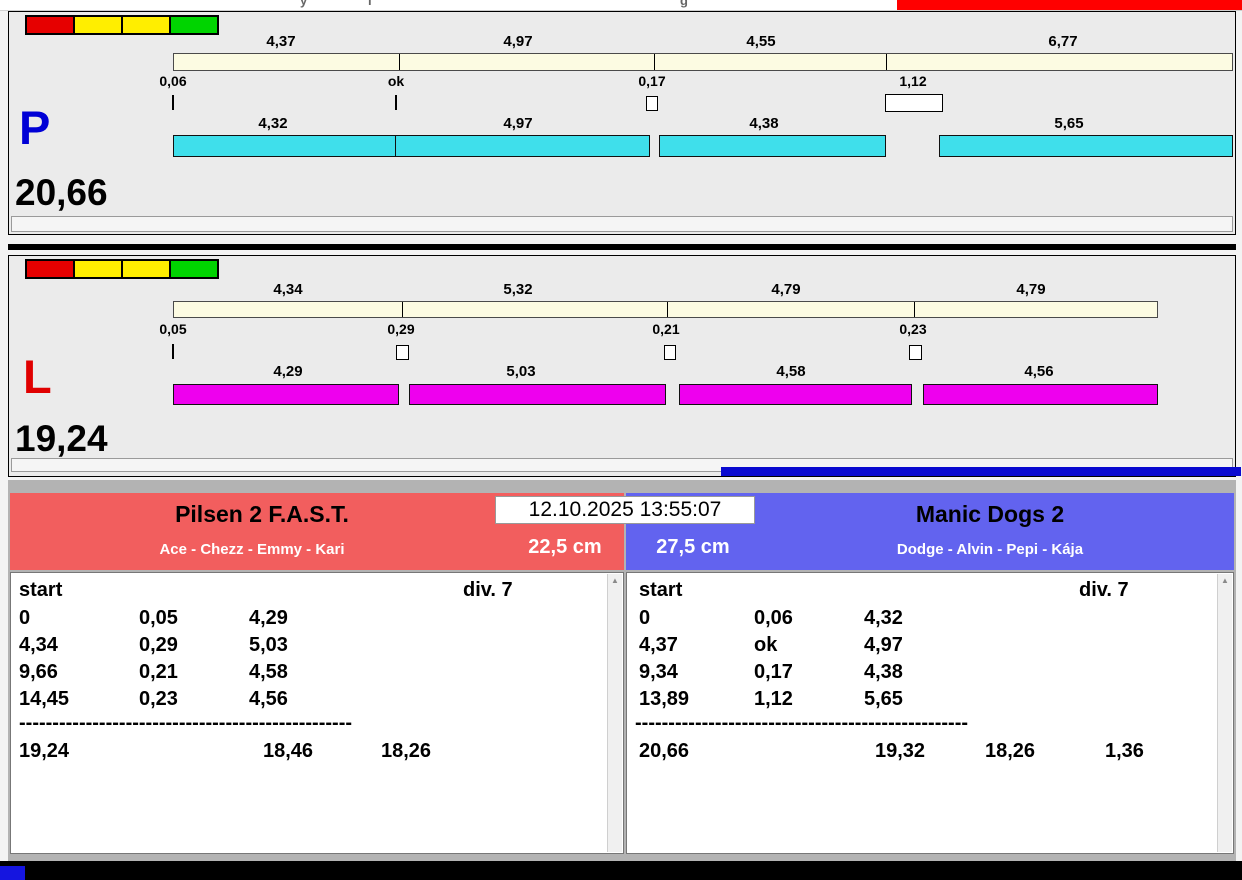  Describe the element at coordinates (883, 618) in the screenshot. I see `table-cell: 4,32` at that location.